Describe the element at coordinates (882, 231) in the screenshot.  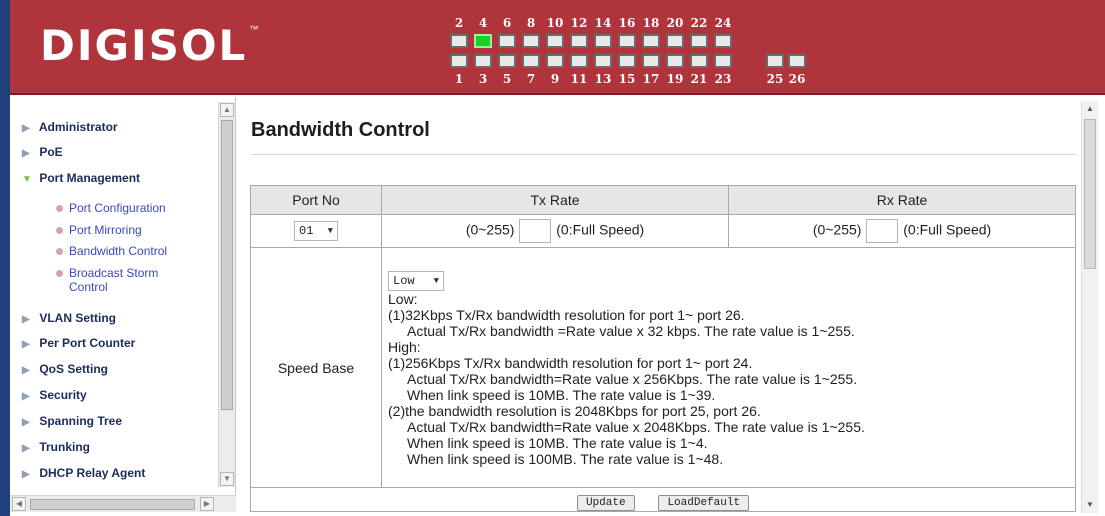
I see `rx-rate-input` at that location.